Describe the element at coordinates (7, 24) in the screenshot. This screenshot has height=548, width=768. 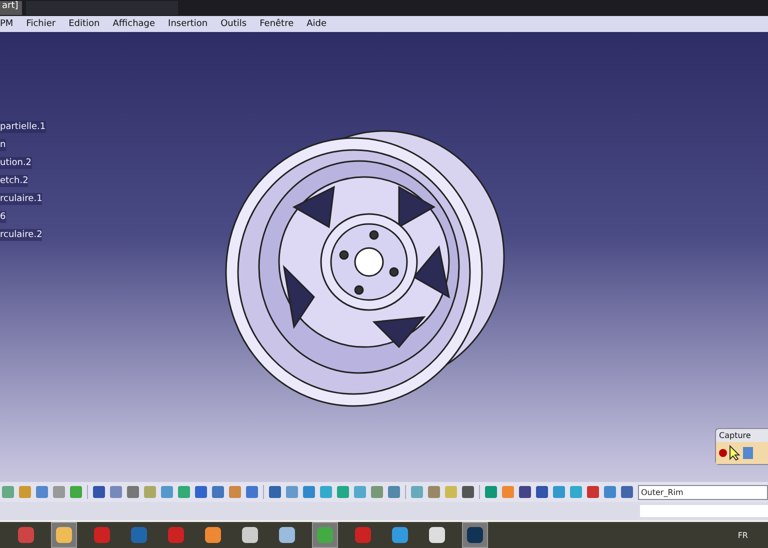
I see `menu-item: PM` at that location.